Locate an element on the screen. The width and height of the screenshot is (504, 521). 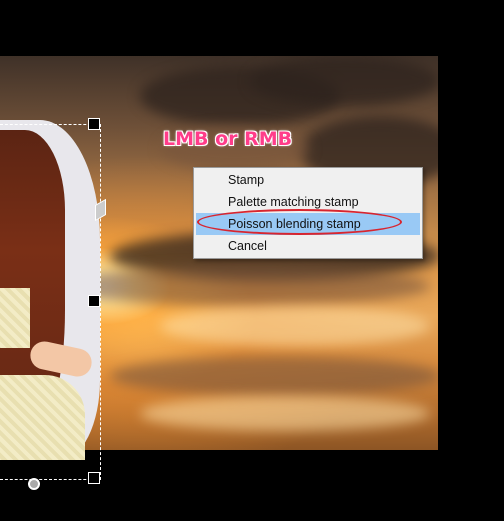
mouse-button-hint: LMB or RMB is located at coordinates (228, 139).